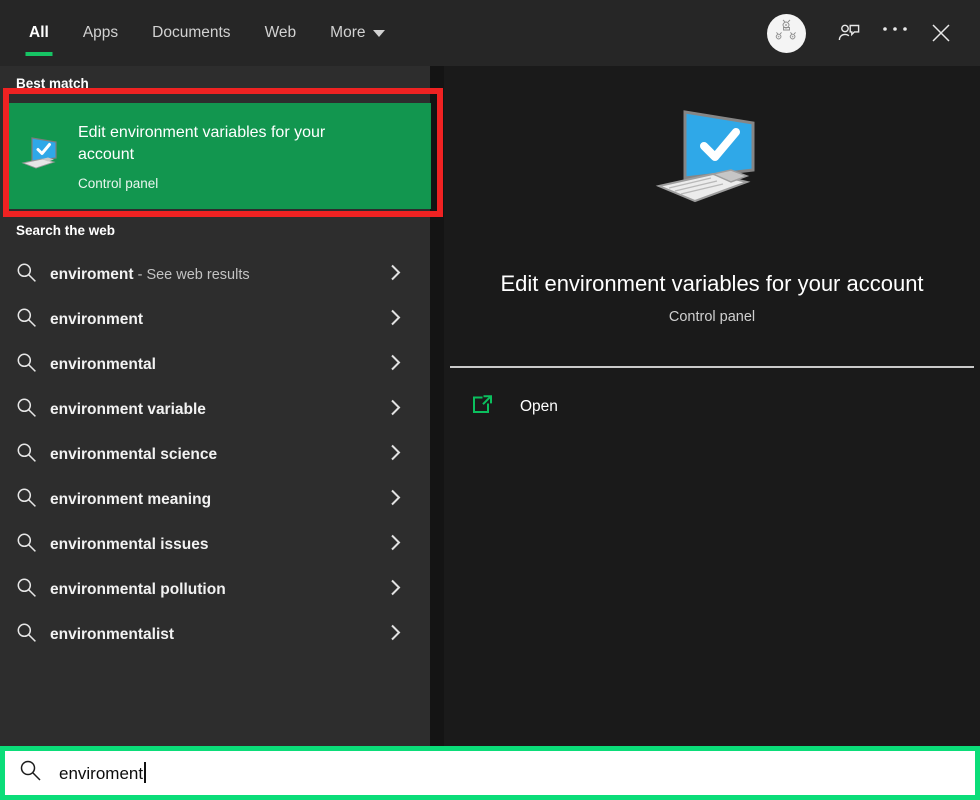  I want to click on tab-more: More, so click(357, 33).